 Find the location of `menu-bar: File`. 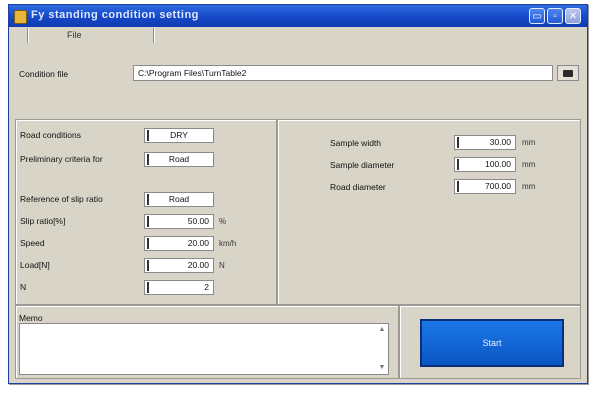

menu-bar: File is located at coordinates (298, 36).